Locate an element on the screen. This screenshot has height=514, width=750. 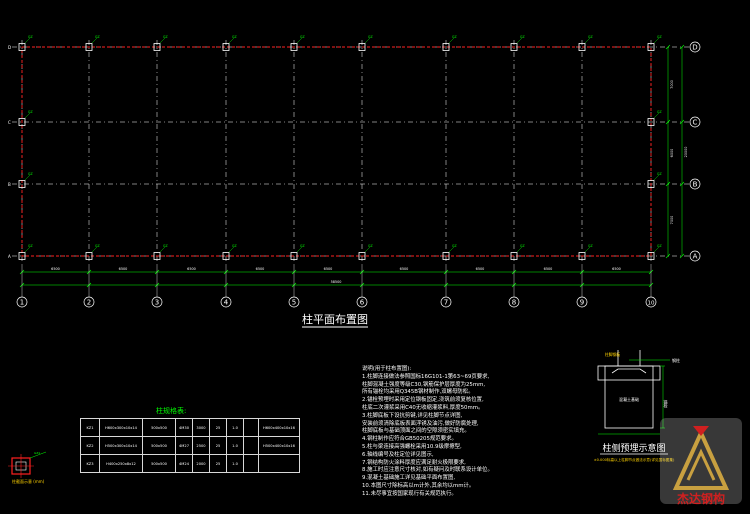
section-legend: 柱截面示意 (mm) is located at coordinates (28, 481).